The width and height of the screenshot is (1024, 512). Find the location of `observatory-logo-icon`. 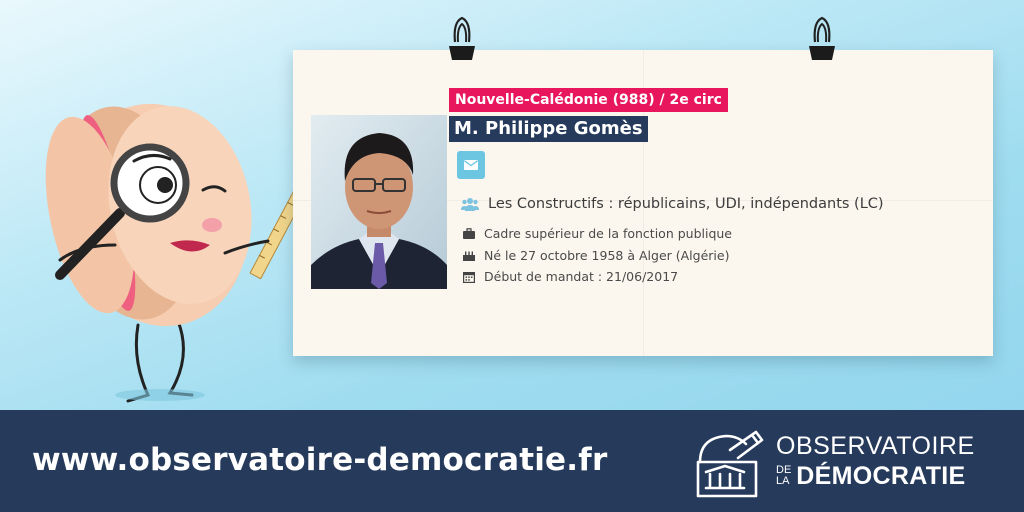

observatory-logo-icon is located at coordinates (730, 464).